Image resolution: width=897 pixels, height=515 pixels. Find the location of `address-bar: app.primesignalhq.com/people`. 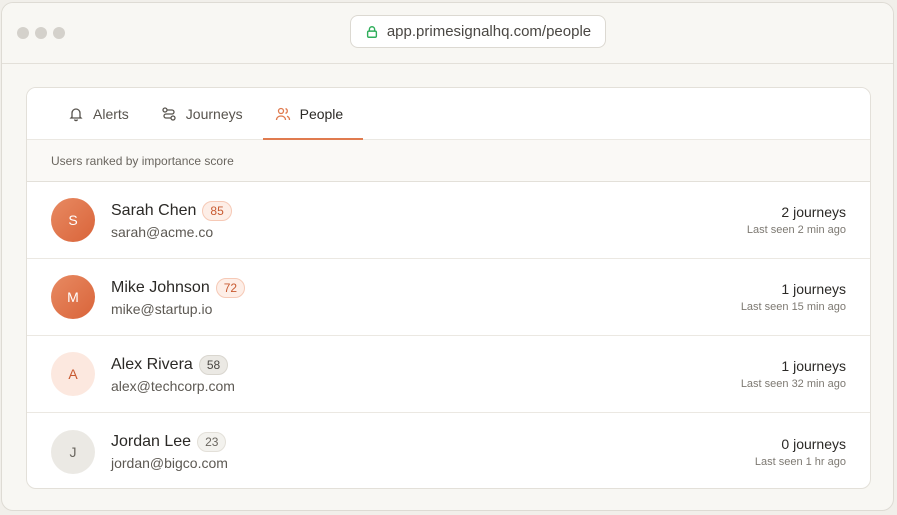

address-bar: app.primesignalhq.com/people is located at coordinates (478, 31).